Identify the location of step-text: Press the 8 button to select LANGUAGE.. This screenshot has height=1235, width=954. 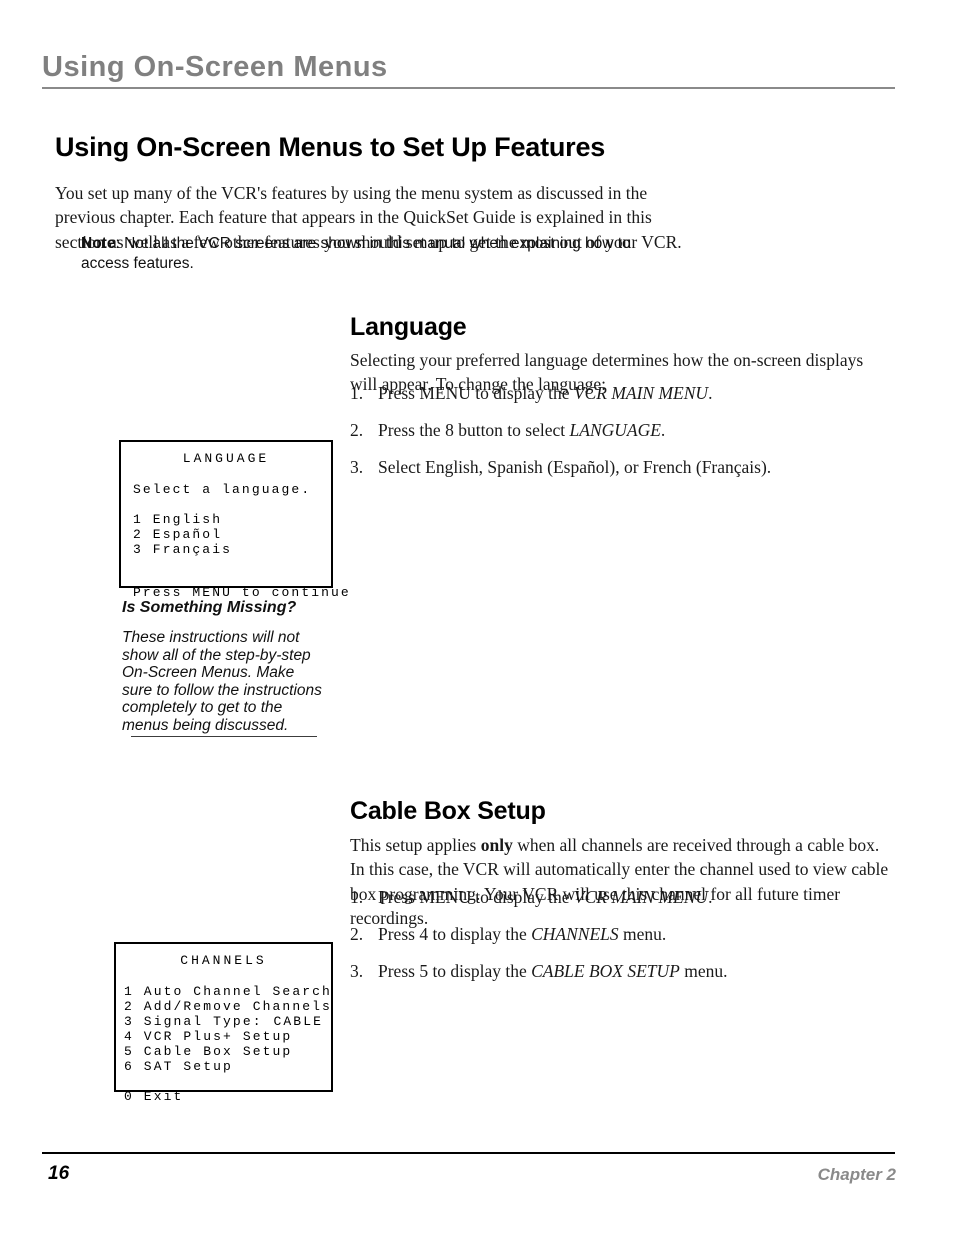
(636, 430).